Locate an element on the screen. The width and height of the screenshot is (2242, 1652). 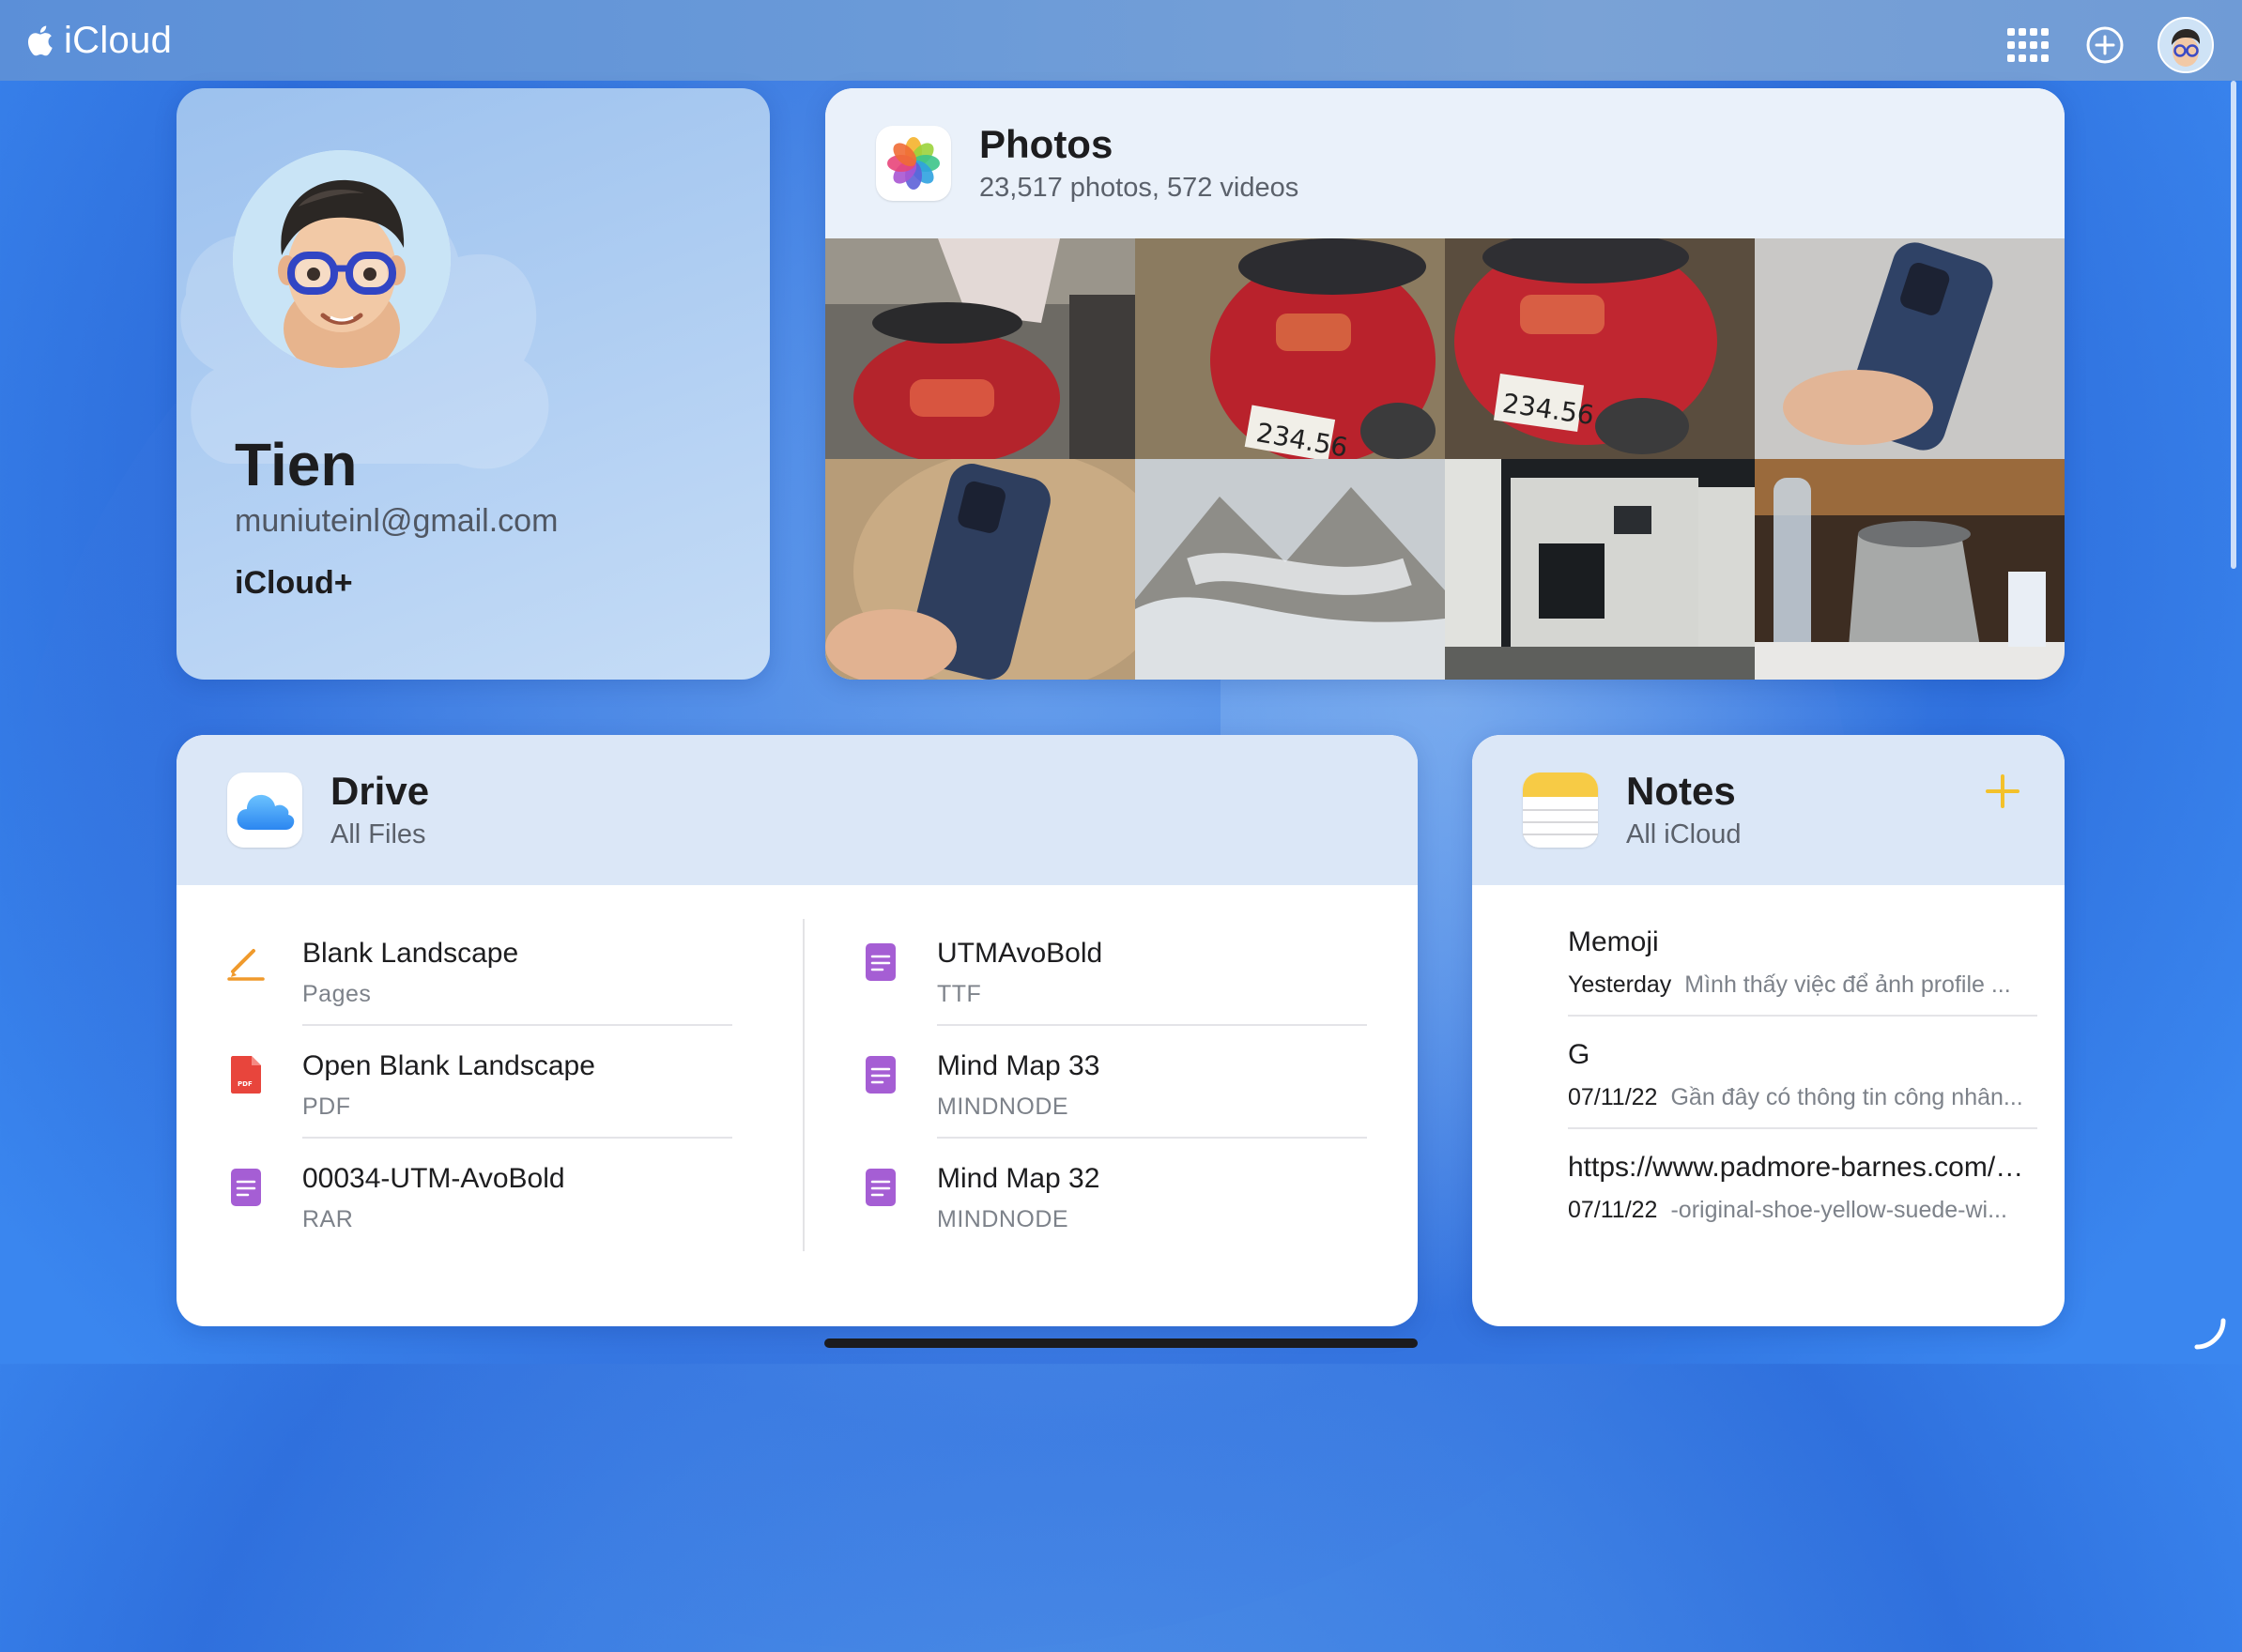
add-button is located at coordinates (2105, 45).